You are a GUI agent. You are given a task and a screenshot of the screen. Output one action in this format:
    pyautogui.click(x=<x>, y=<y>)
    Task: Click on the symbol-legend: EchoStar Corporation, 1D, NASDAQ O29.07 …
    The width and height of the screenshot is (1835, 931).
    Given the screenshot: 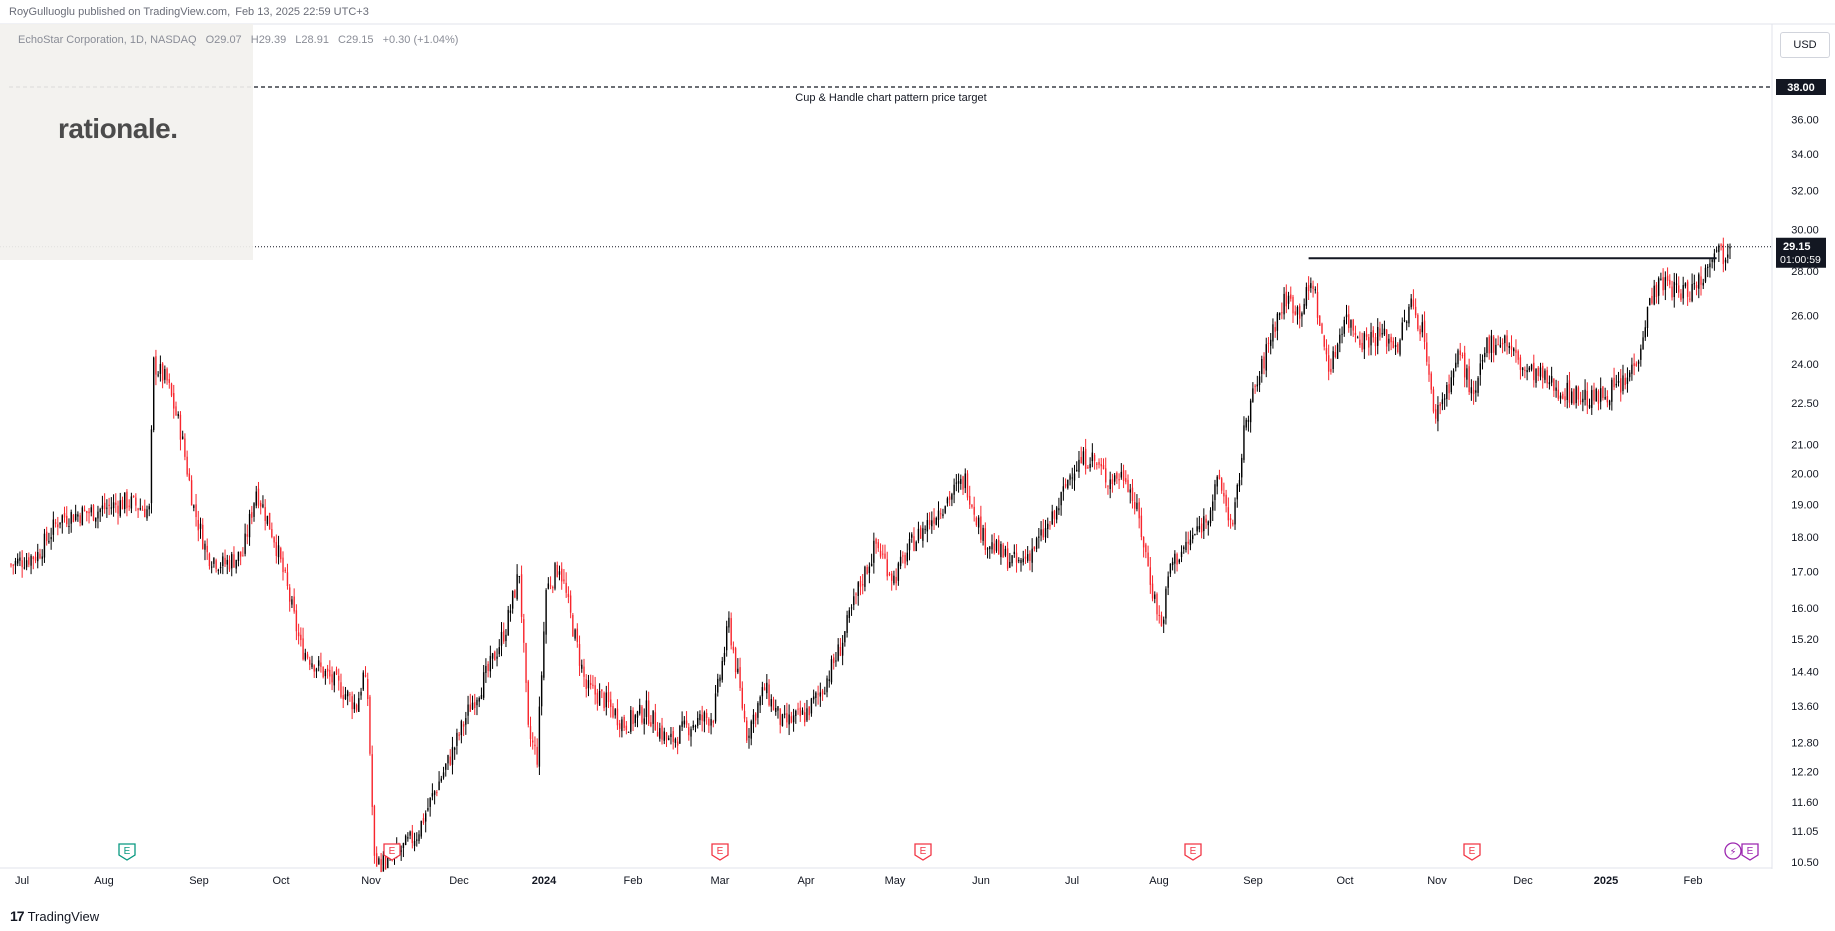 What is the action you would take?
    pyautogui.click(x=238, y=40)
    